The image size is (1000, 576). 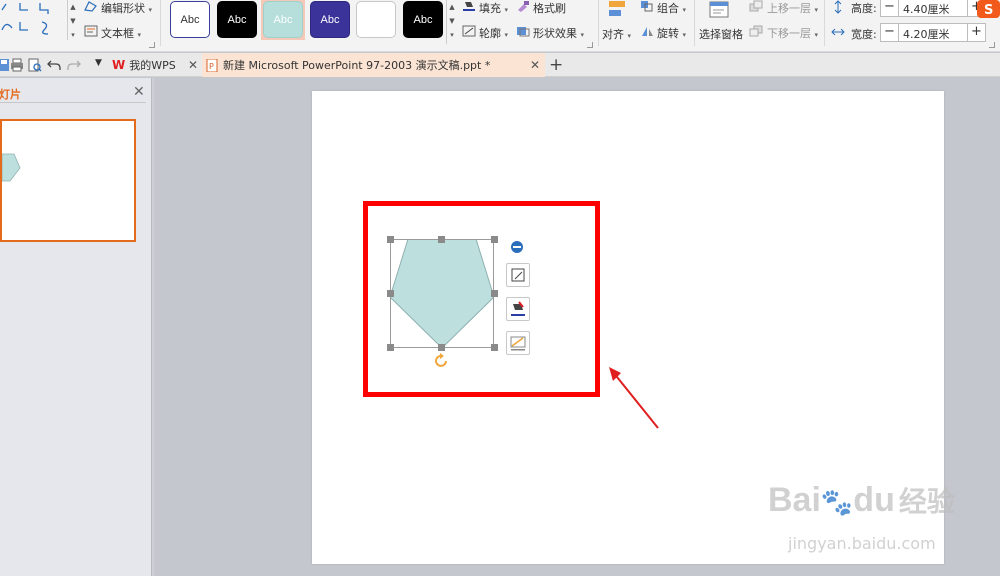 What do you see at coordinates (720, 11) in the screenshot?
I see `selection-pane-icon` at bounding box center [720, 11].